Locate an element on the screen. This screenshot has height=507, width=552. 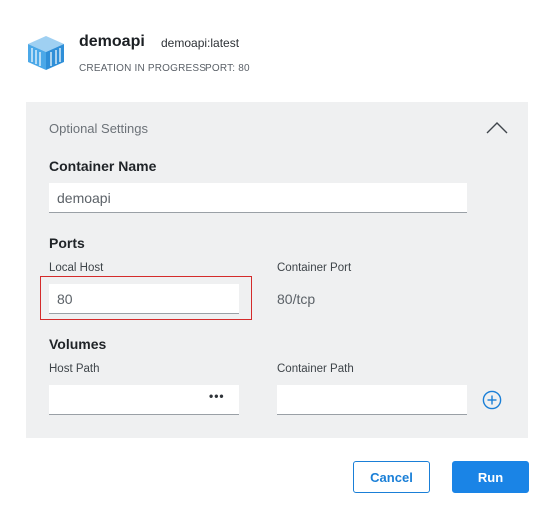
local-host-input: 80 is located at coordinates (144, 299).